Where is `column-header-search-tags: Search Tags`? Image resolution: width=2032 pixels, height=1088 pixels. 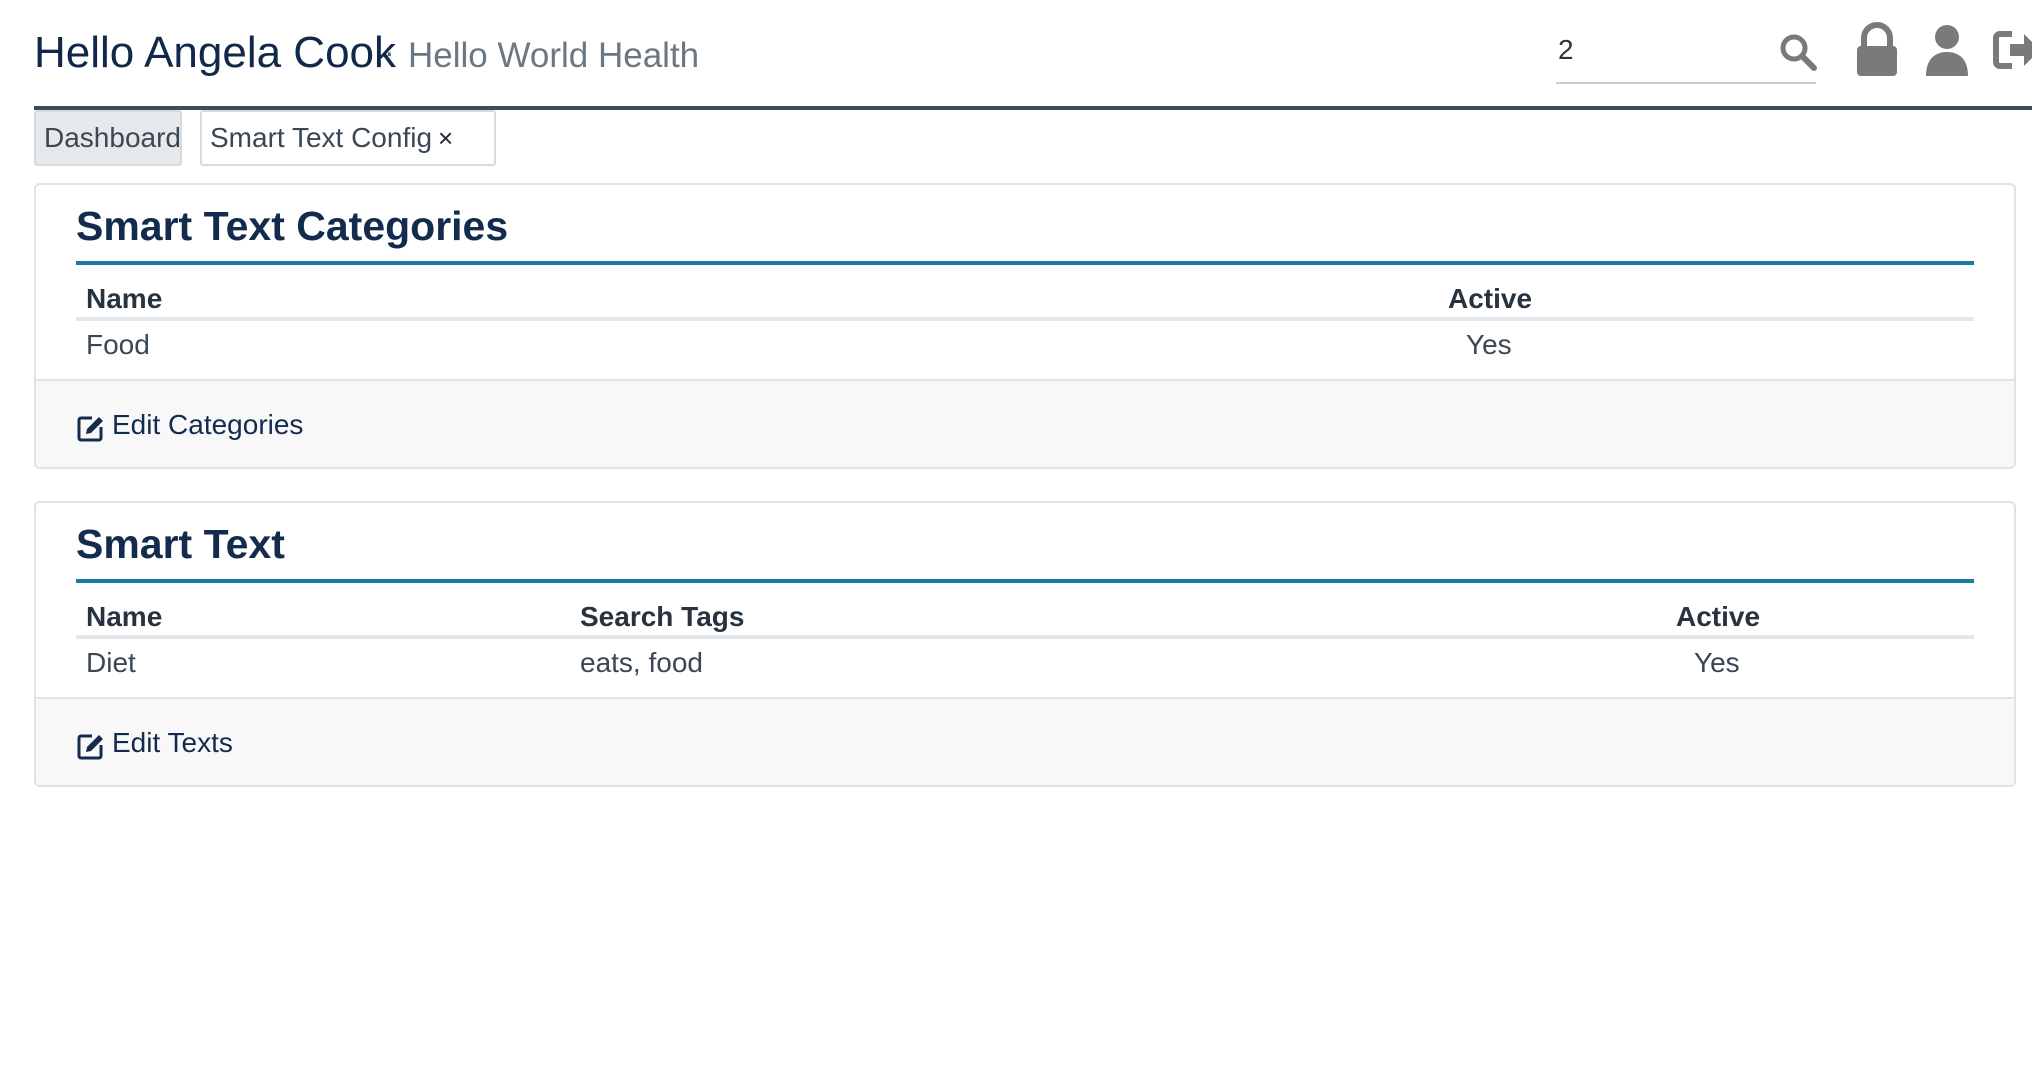
column-header-search-tags: Search Tags is located at coordinates (662, 616).